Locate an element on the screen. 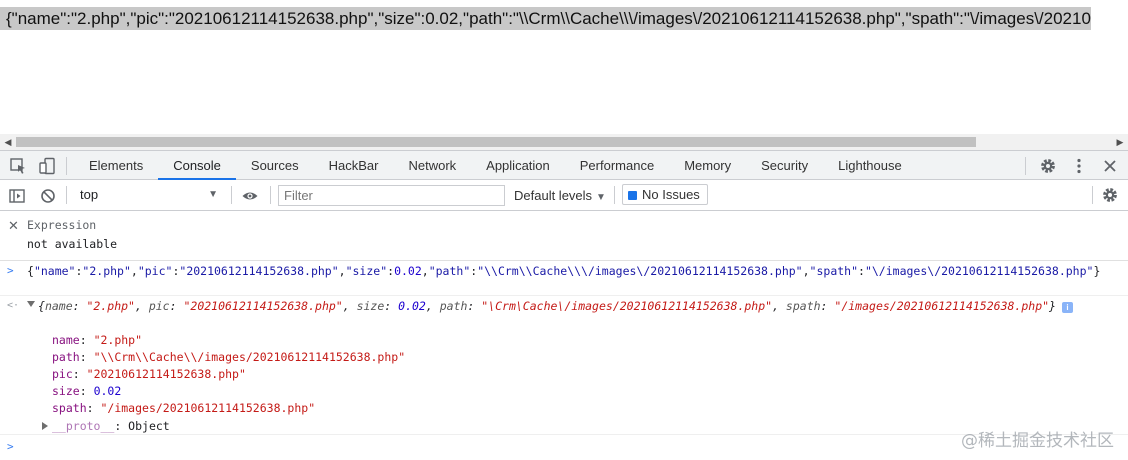  console-toolbar: top ▼ Default levels▼ No Issues is located at coordinates (564, 195).